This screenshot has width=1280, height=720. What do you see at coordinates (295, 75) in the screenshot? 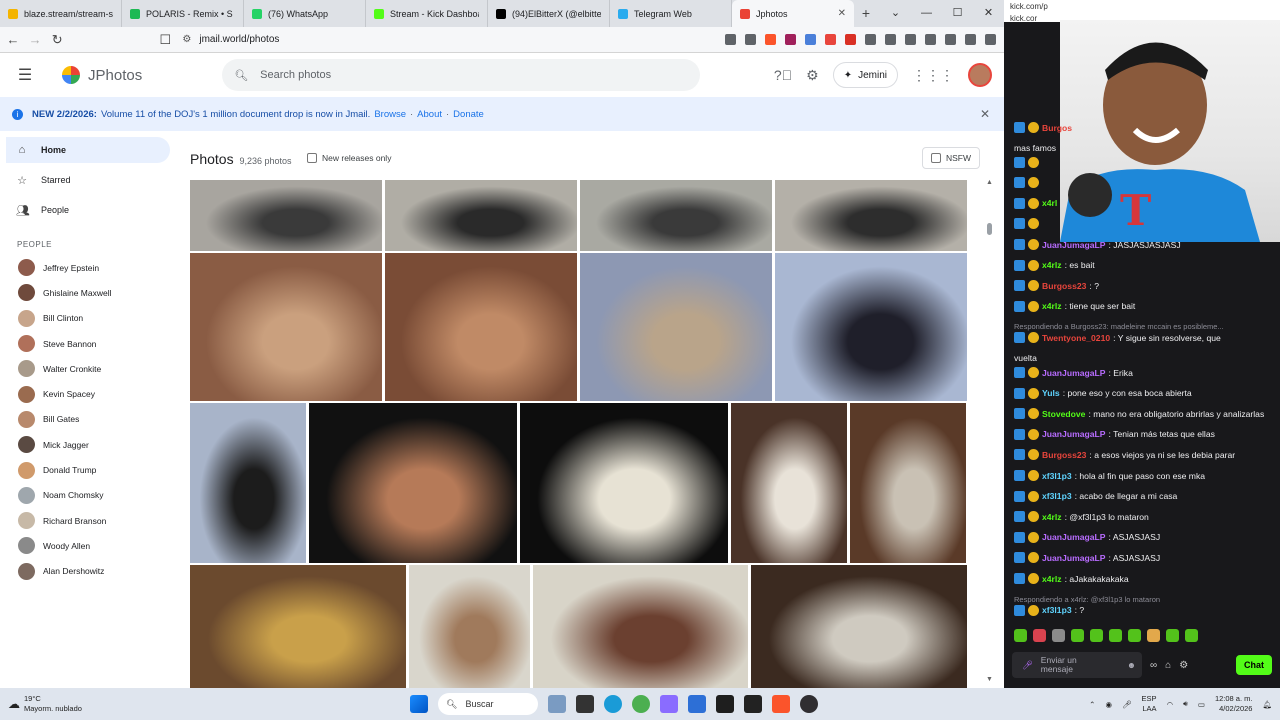
I see `search-input: Search photos` at bounding box center [295, 75].